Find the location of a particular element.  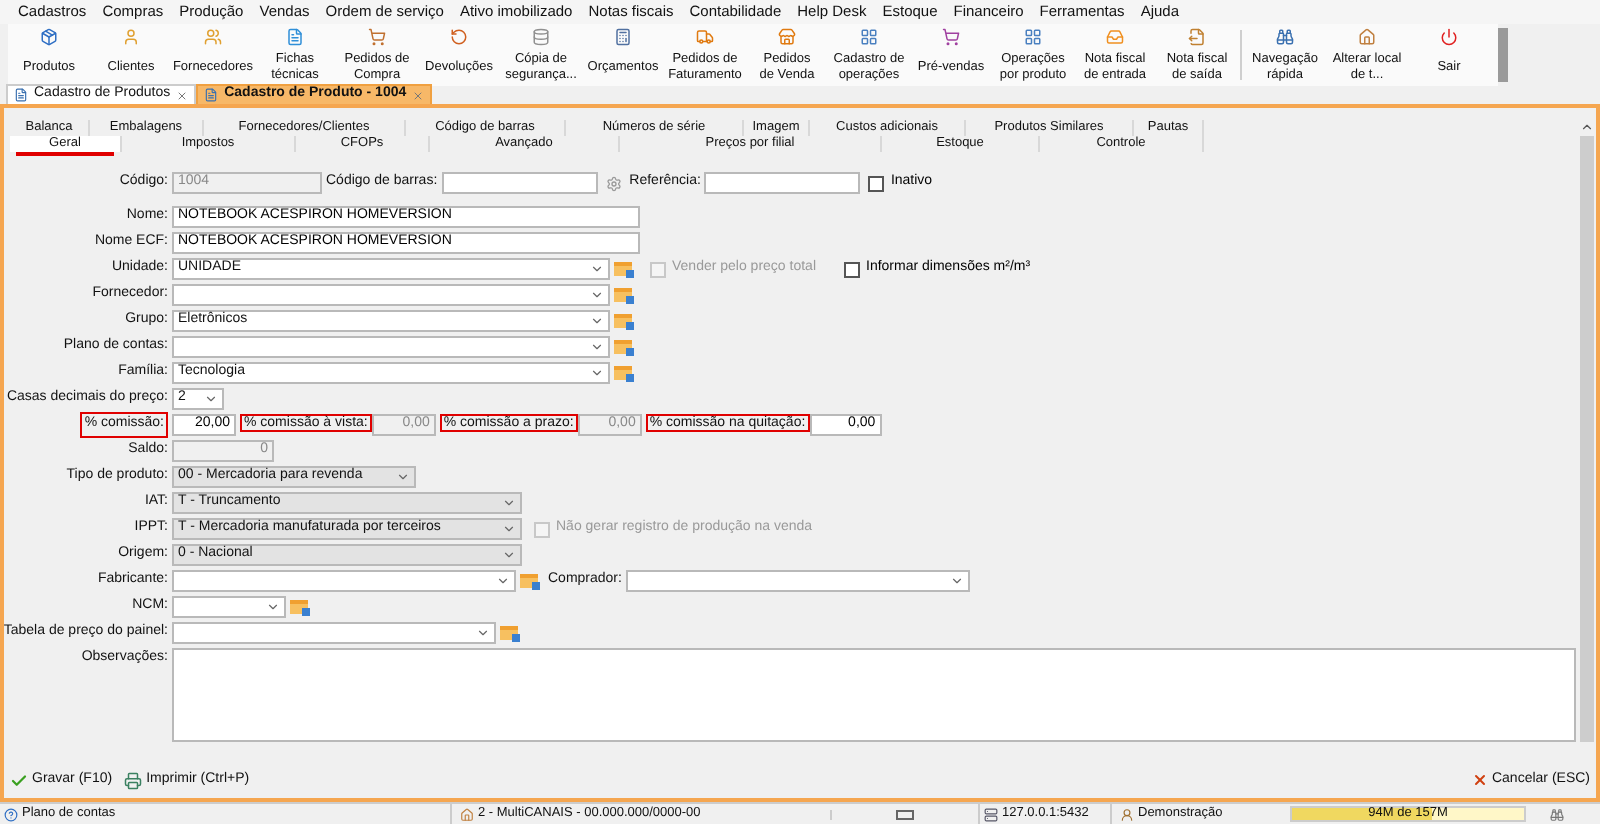

scroll-up-icon is located at coordinates (1587, 127).